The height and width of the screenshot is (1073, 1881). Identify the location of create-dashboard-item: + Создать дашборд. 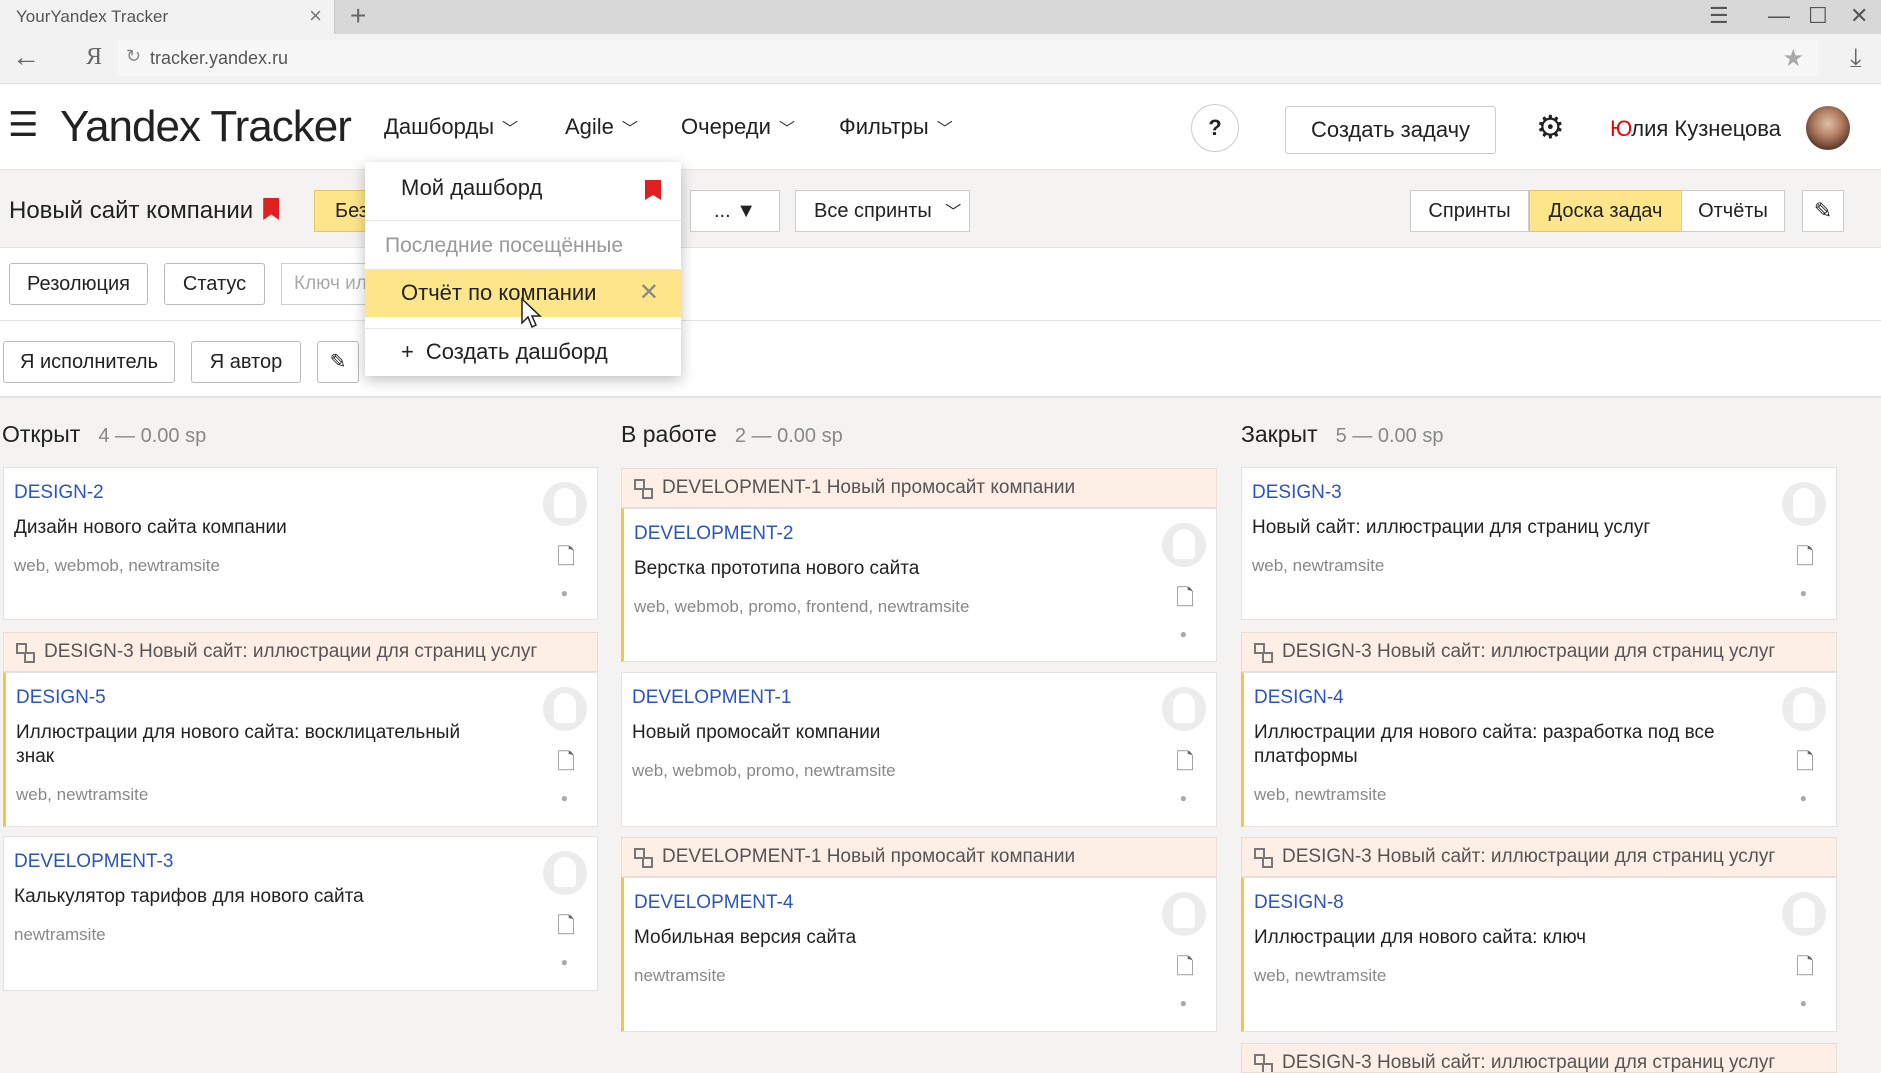
(523, 352).